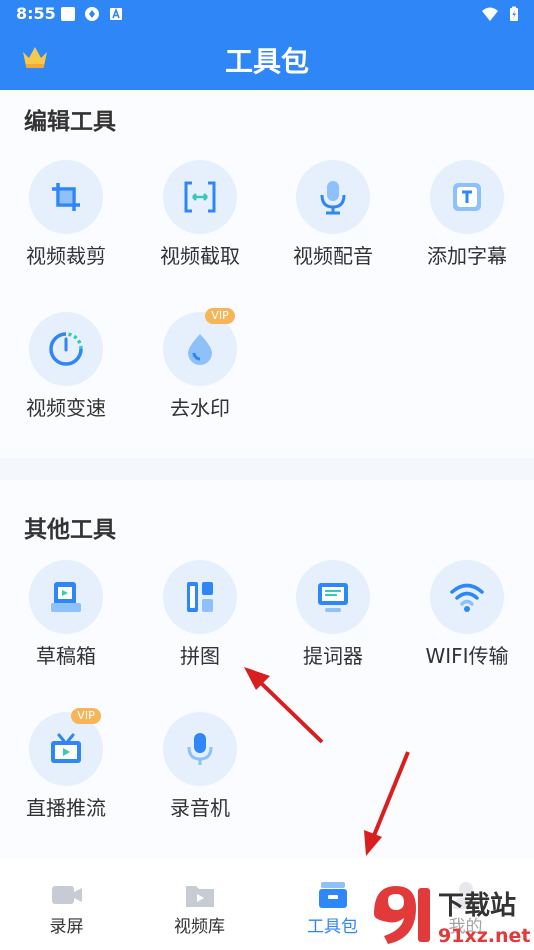 Image resolution: width=534 pixels, height=950 pixels. I want to click on tool-teleprompter: 提词器, so click(333, 614).